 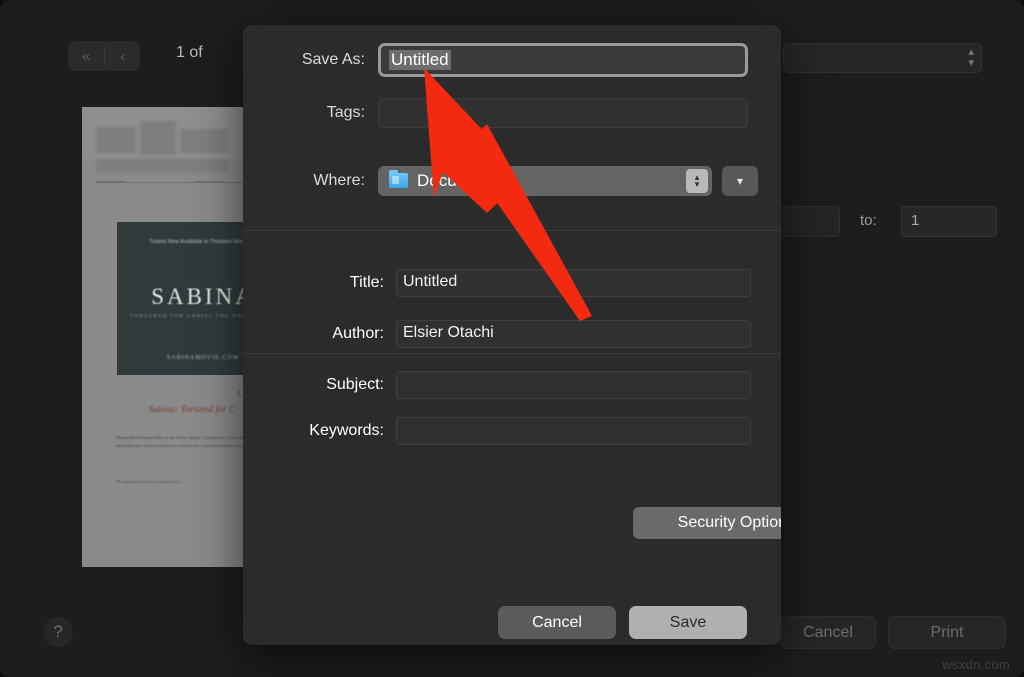 I want to click on title-label: Title:, so click(x=366, y=282).